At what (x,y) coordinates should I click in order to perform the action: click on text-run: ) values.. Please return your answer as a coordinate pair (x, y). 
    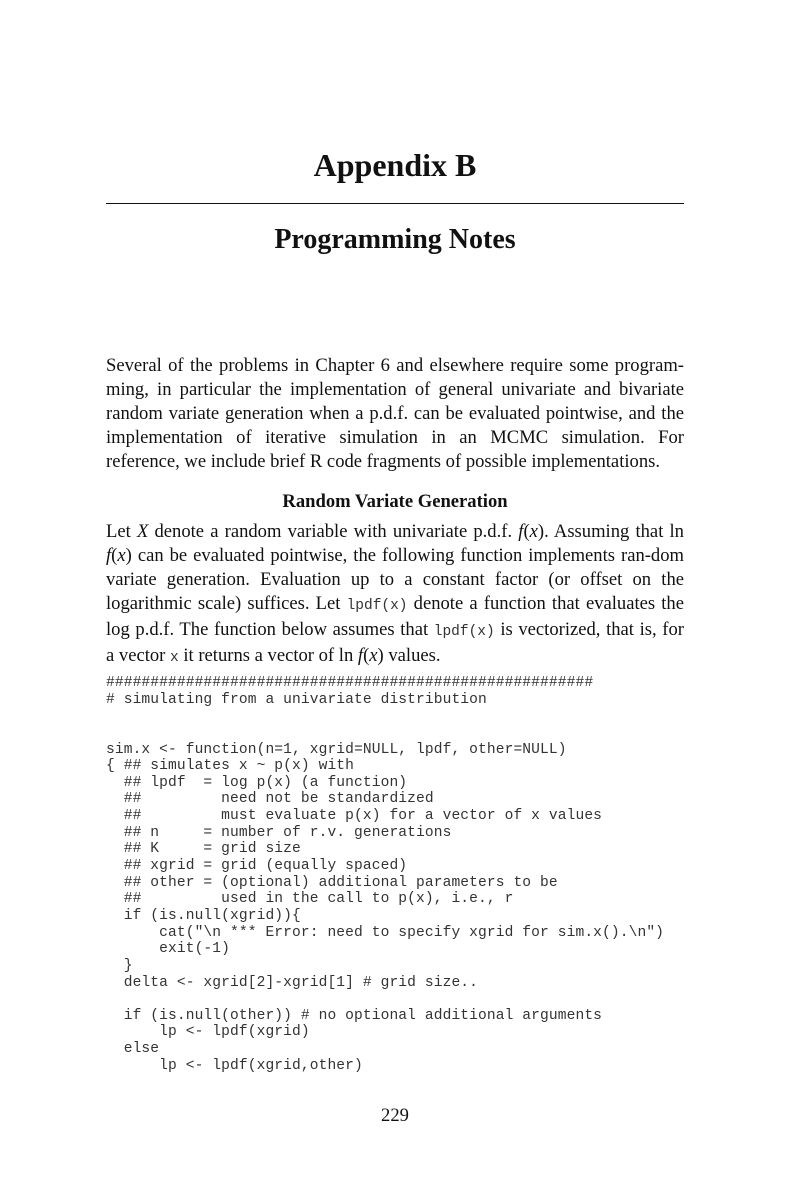
    Looking at the image, I should click on (409, 655).